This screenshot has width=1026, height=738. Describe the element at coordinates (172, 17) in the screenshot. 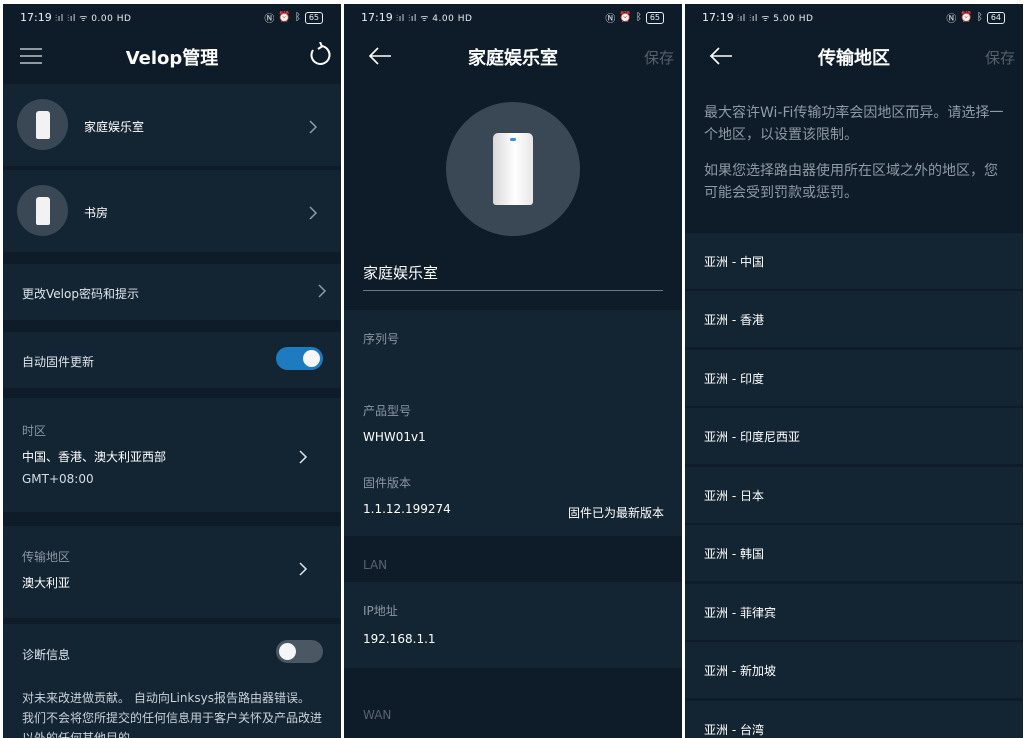

I see `status-bar: 17:19 ⫶ıl ⫶ıl ᯤ 0.00 HD Ⓝ ⏰ ᛒ 65` at that location.